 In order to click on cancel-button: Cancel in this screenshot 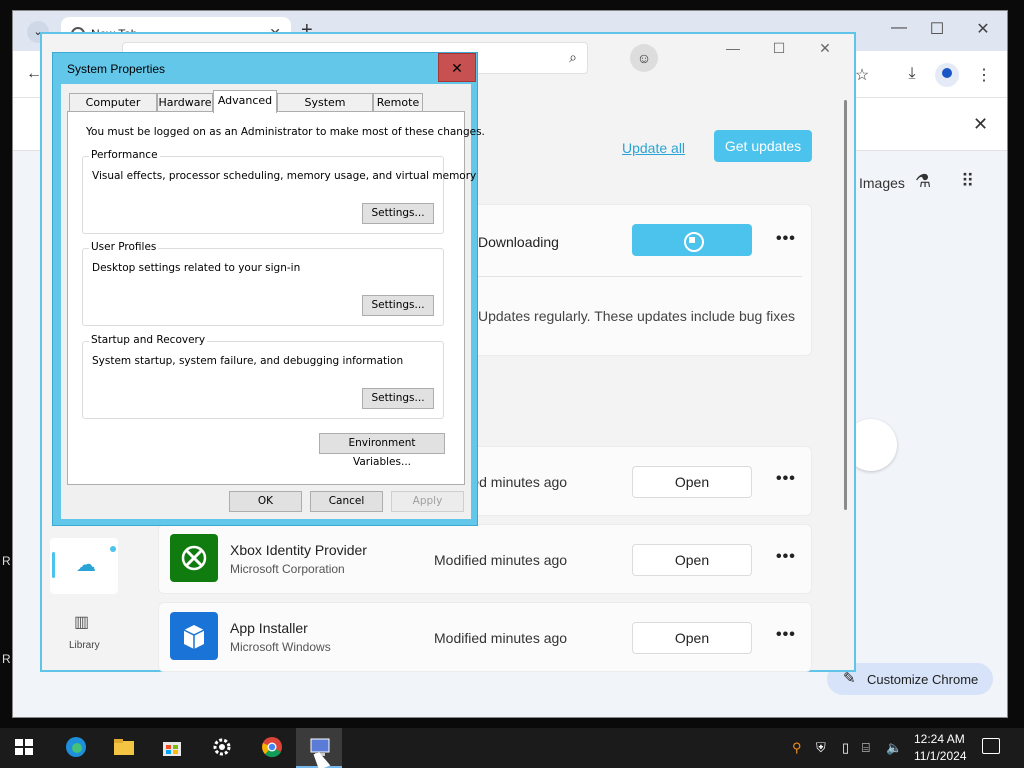, I will do `click(346, 501)`.